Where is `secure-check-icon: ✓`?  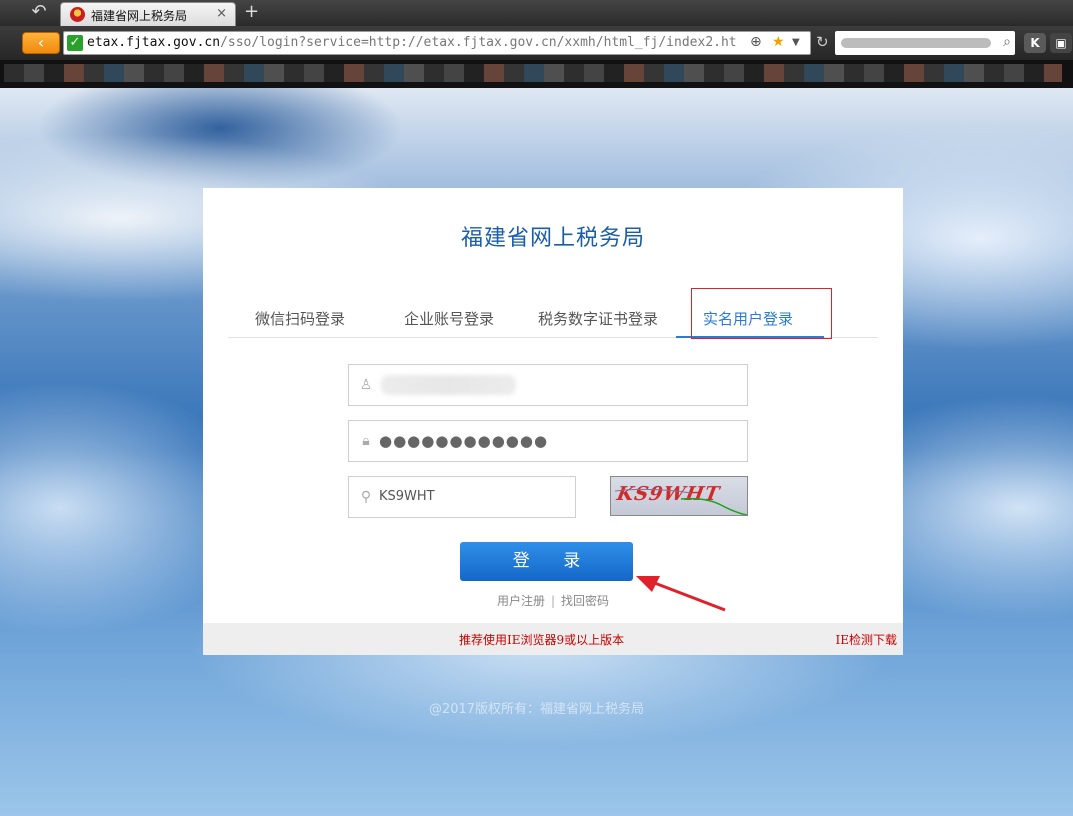
secure-check-icon: ✓ is located at coordinates (75, 43).